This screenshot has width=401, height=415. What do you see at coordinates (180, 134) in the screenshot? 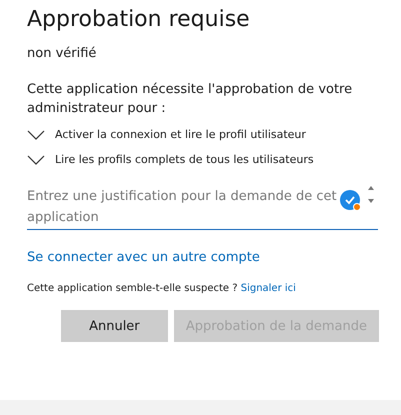
I see `permission-label: Activer la connexion et lire le profil utilisateur` at bounding box center [180, 134].